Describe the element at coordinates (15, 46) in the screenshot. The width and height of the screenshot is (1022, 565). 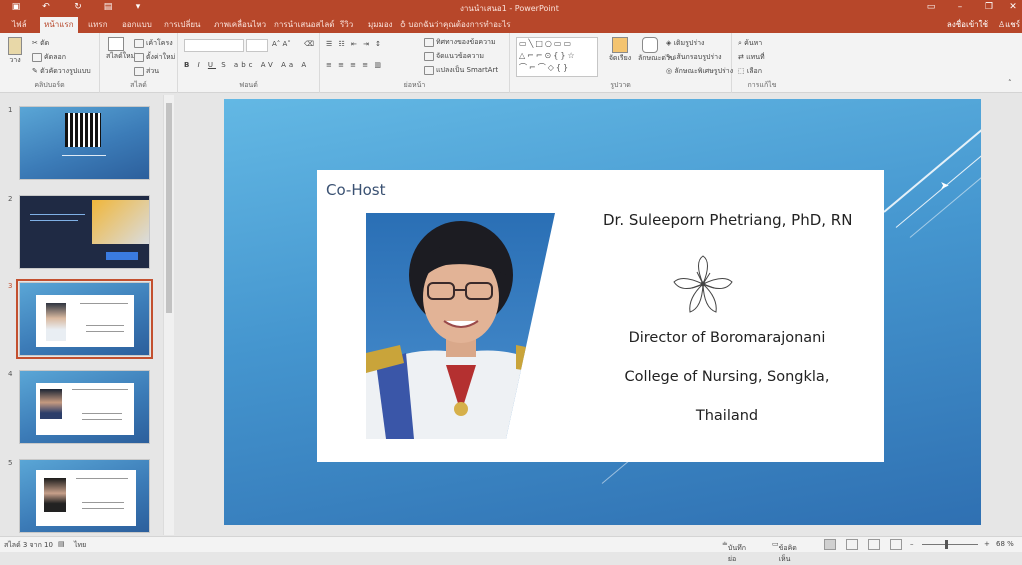
I see `clipboard-icon` at that location.